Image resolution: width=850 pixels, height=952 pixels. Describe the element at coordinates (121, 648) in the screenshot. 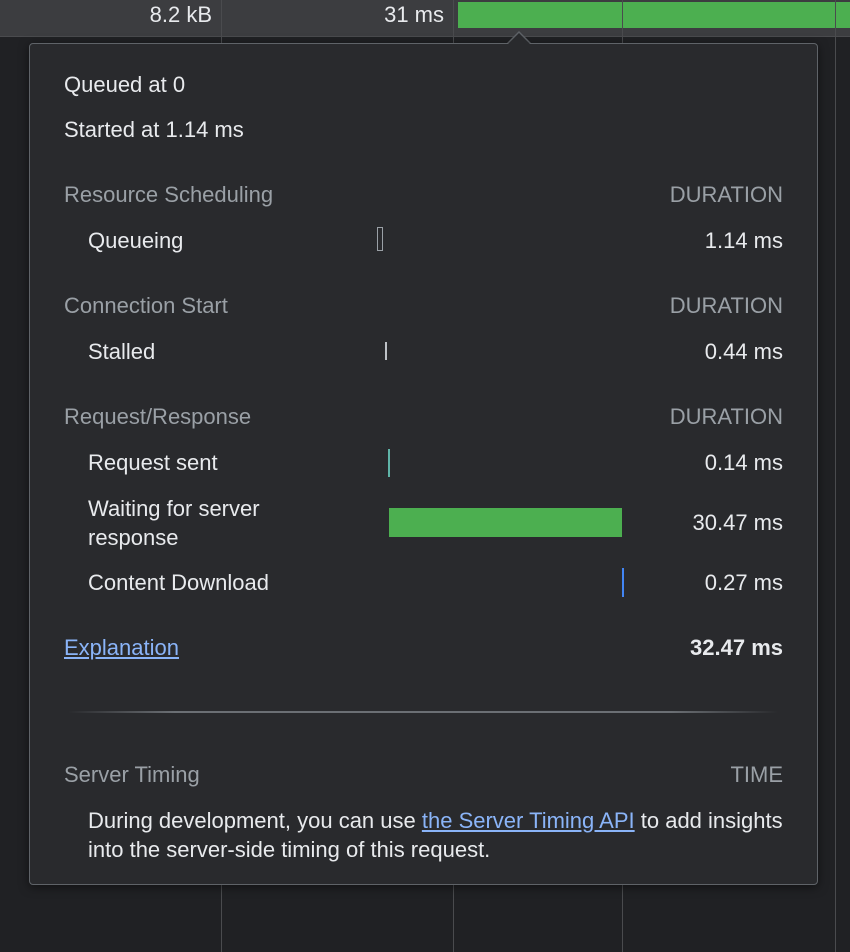

I see `explanation-link: Explanation` at that location.